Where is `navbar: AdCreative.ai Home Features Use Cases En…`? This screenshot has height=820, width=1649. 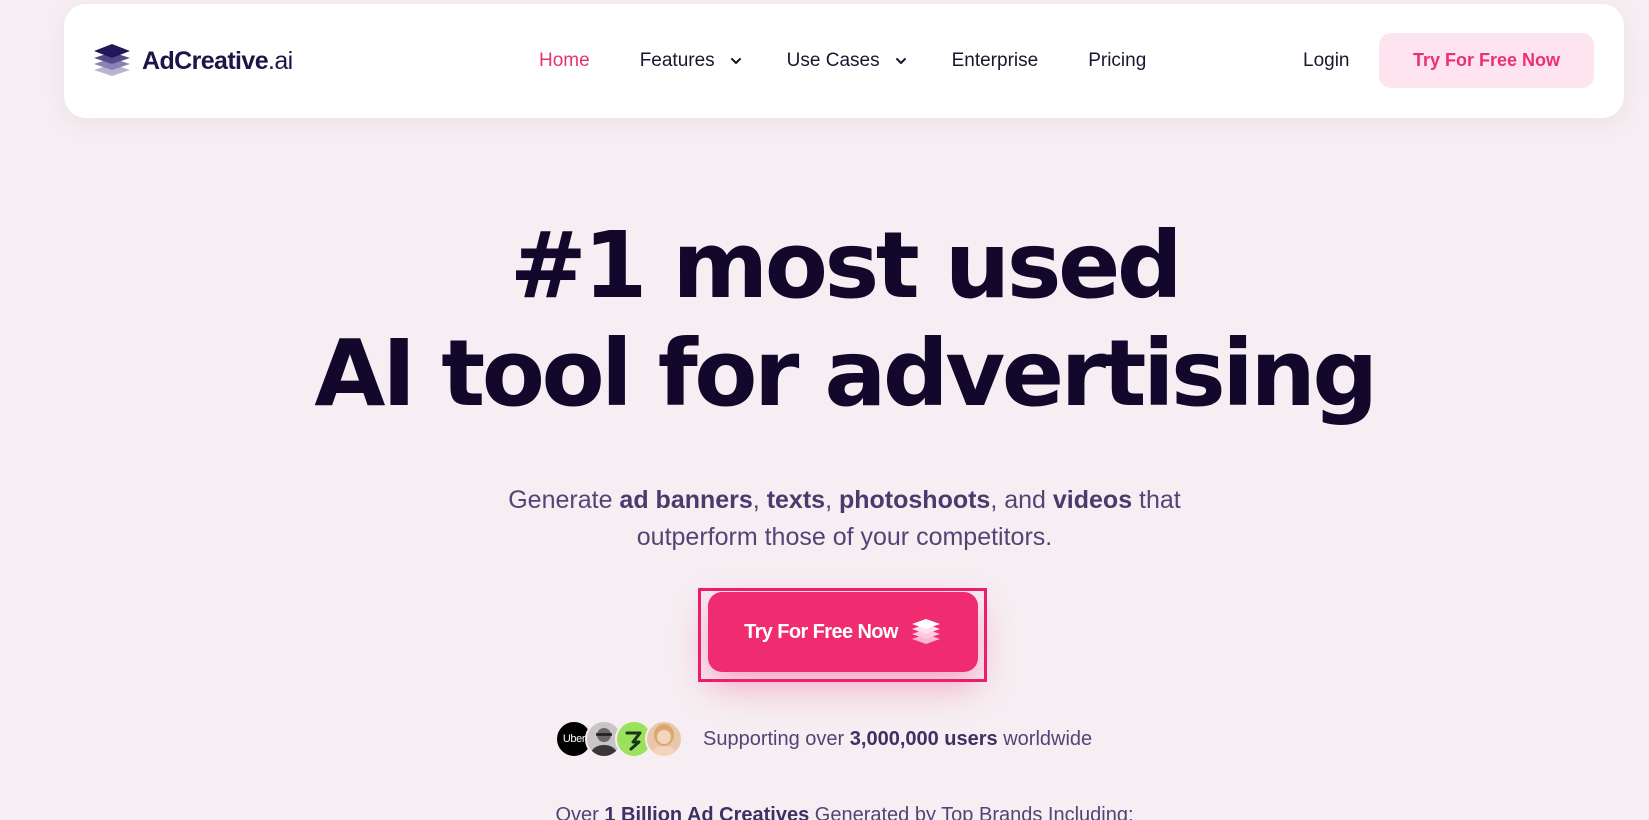 navbar: AdCreative.ai Home Features Use Cases En… is located at coordinates (844, 61).